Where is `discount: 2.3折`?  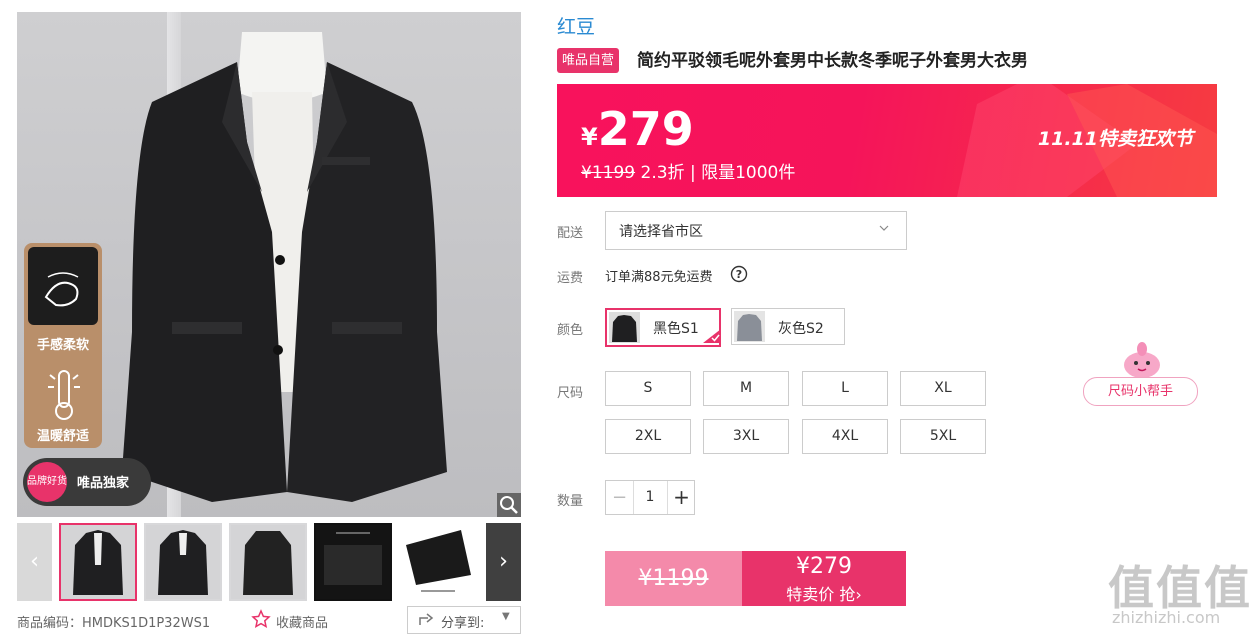 discount: 2.3折 is located at coordinates (662, 173).